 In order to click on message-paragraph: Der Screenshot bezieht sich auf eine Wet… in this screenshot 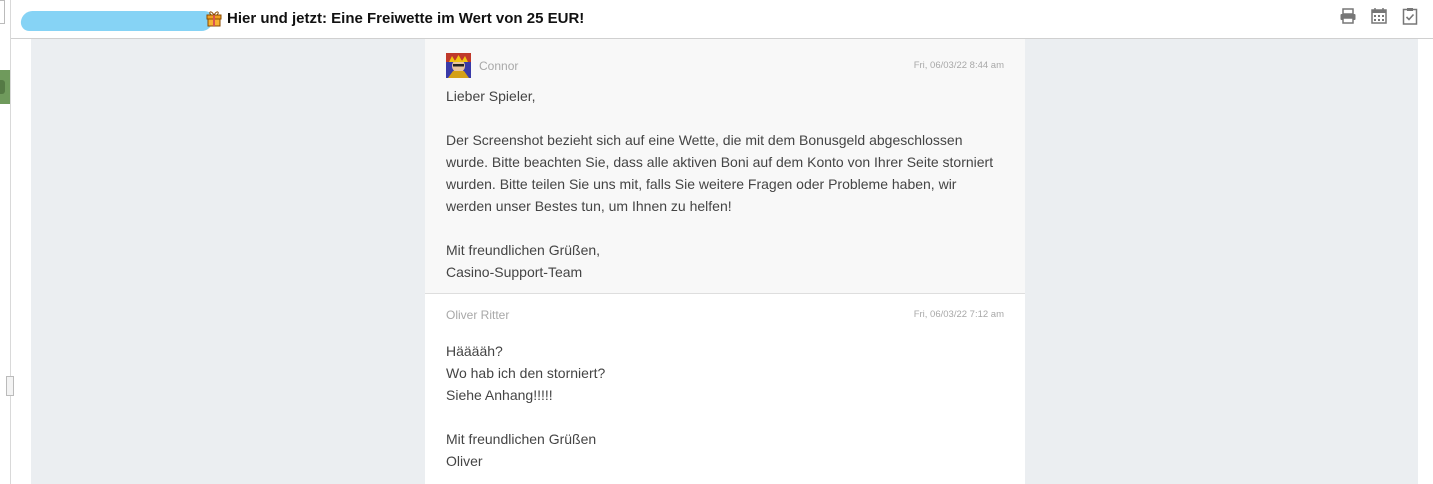, I will do `click(728, 173)`.